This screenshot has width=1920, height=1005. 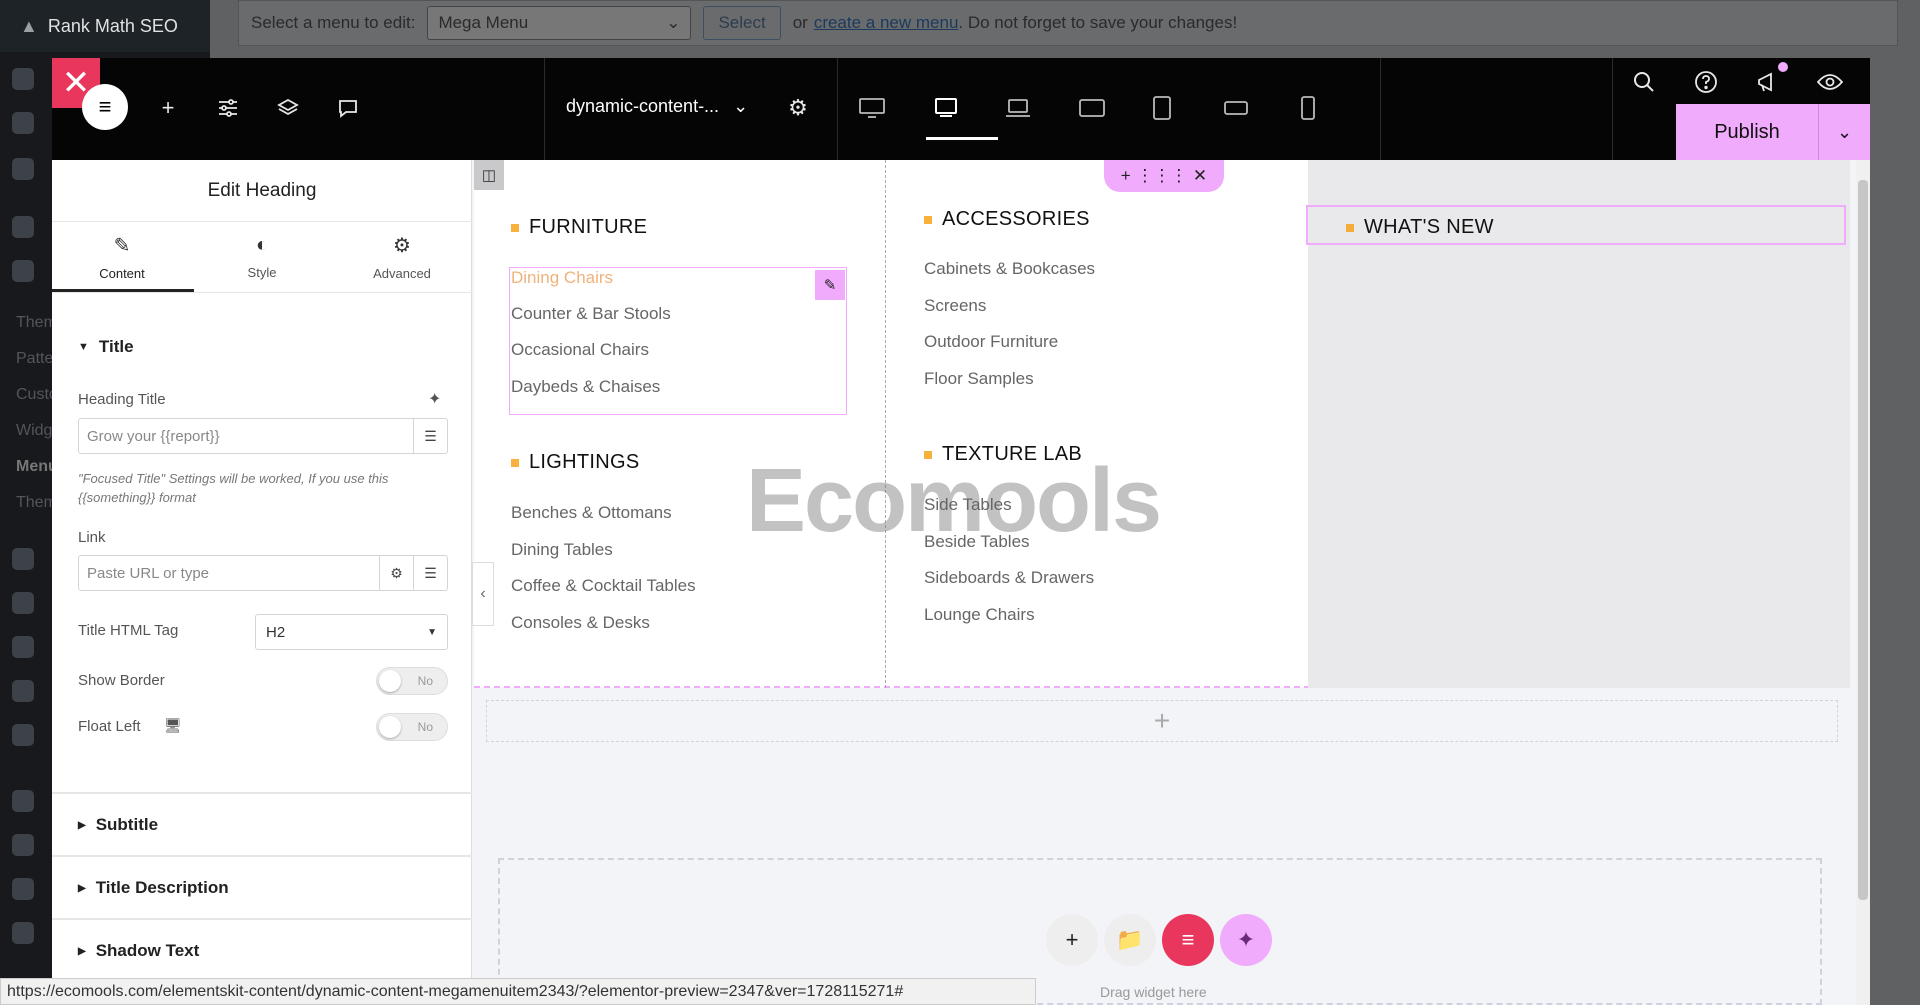 What do you see at coordinates (489, 175) in the screenshot?
I see `column-handle-icon: ◫` at bounding box center [489, 175].